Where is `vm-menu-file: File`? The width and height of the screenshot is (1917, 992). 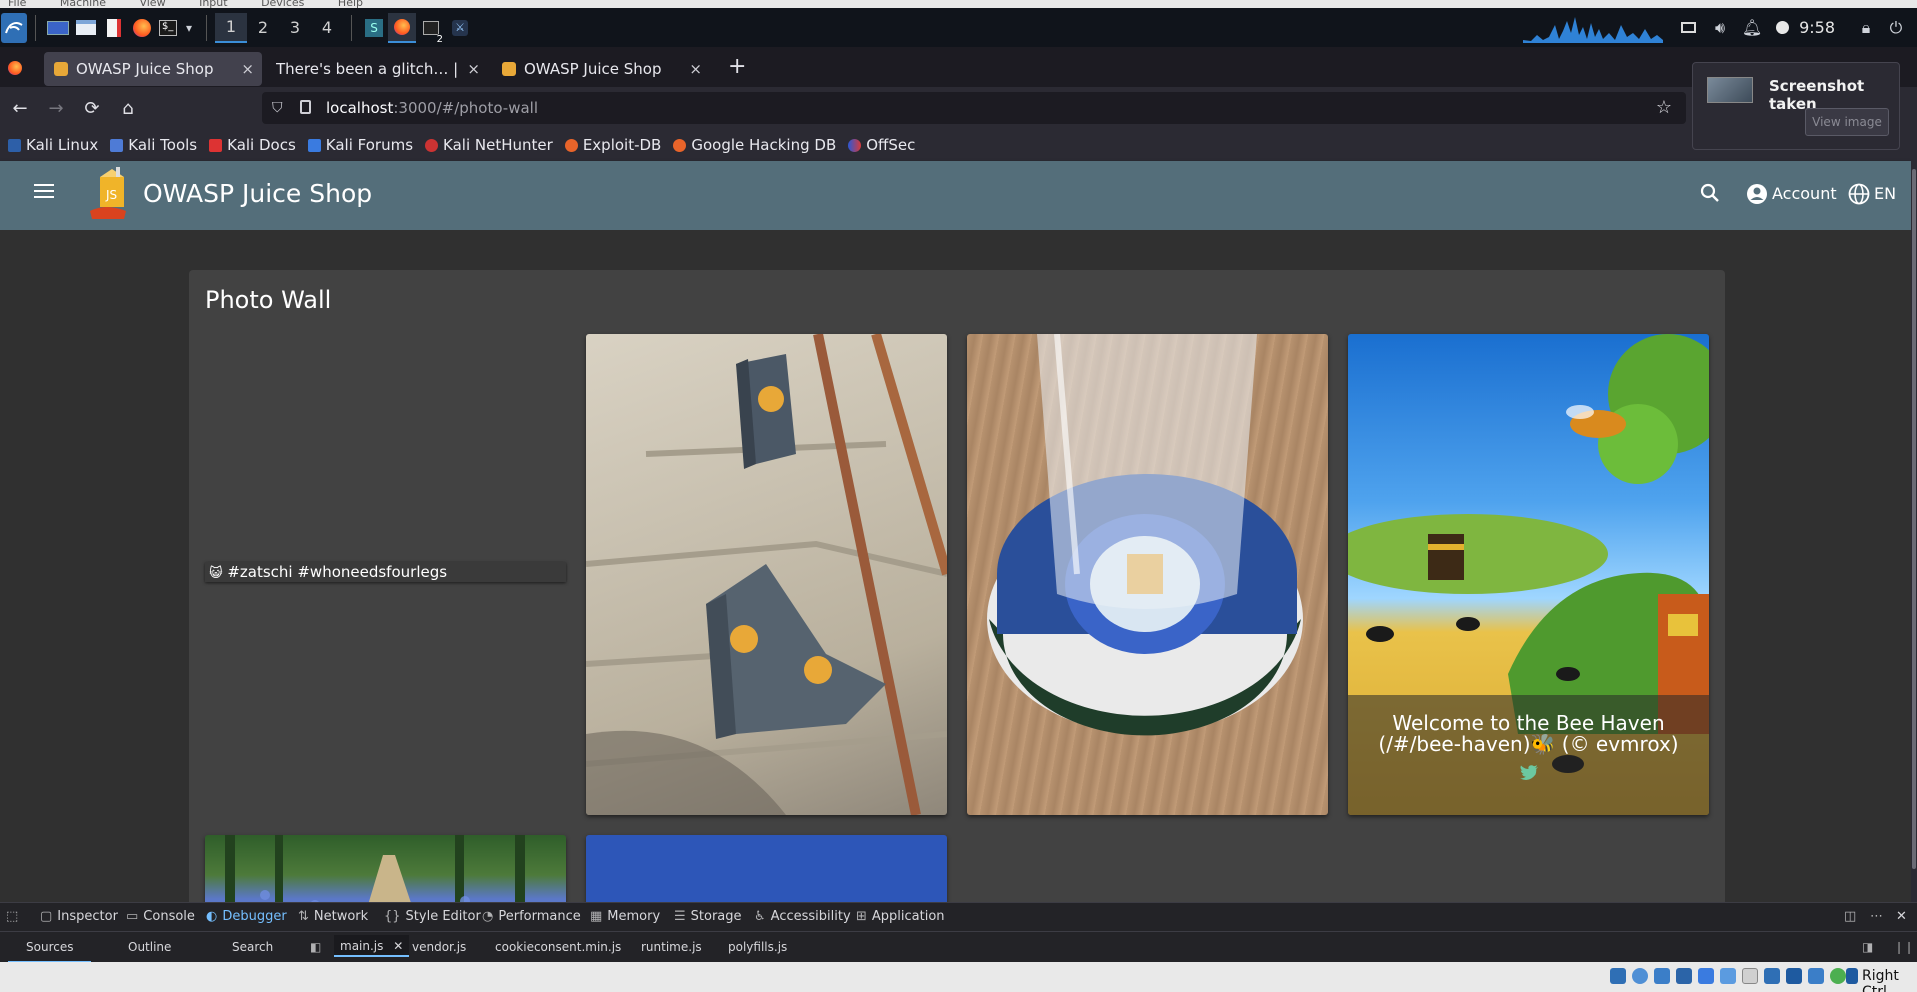 vm-menu-file: File is located at coordinates (17, 4).